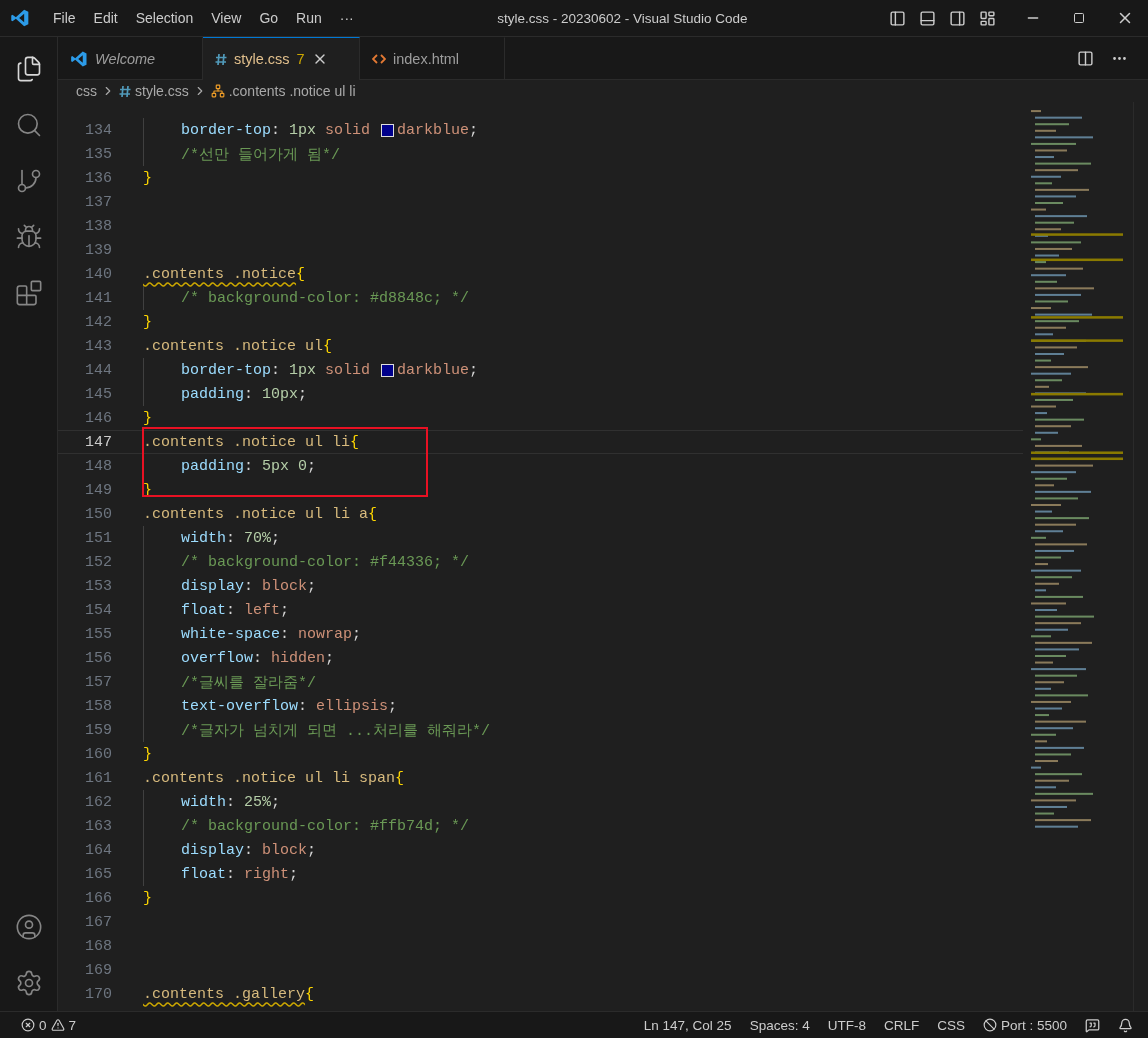 Image resolution: width=1148 pixels, height=1038 pixels. I want to click on line-number: 157, so click(98, 682).